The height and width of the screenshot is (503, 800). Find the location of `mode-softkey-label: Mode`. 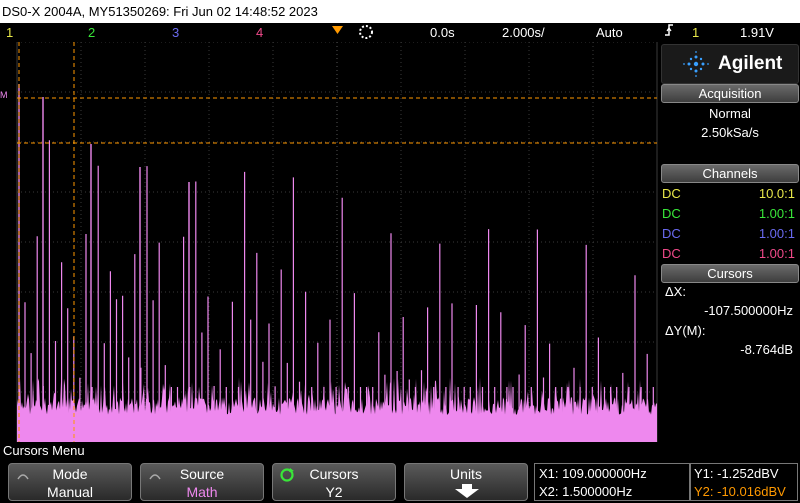

mode-softkey-label: Mode is located at coordinates (70, 474).